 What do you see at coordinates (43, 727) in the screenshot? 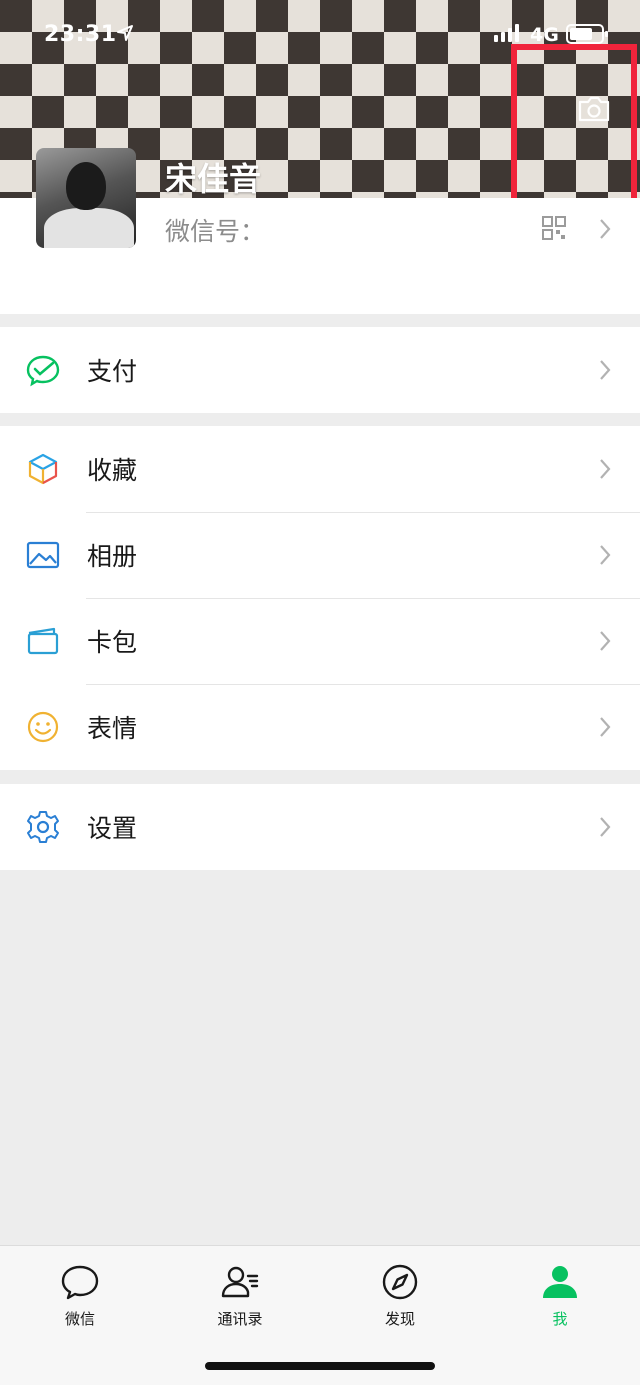
I see `emoji-icon` at bounding box center [43, 727].